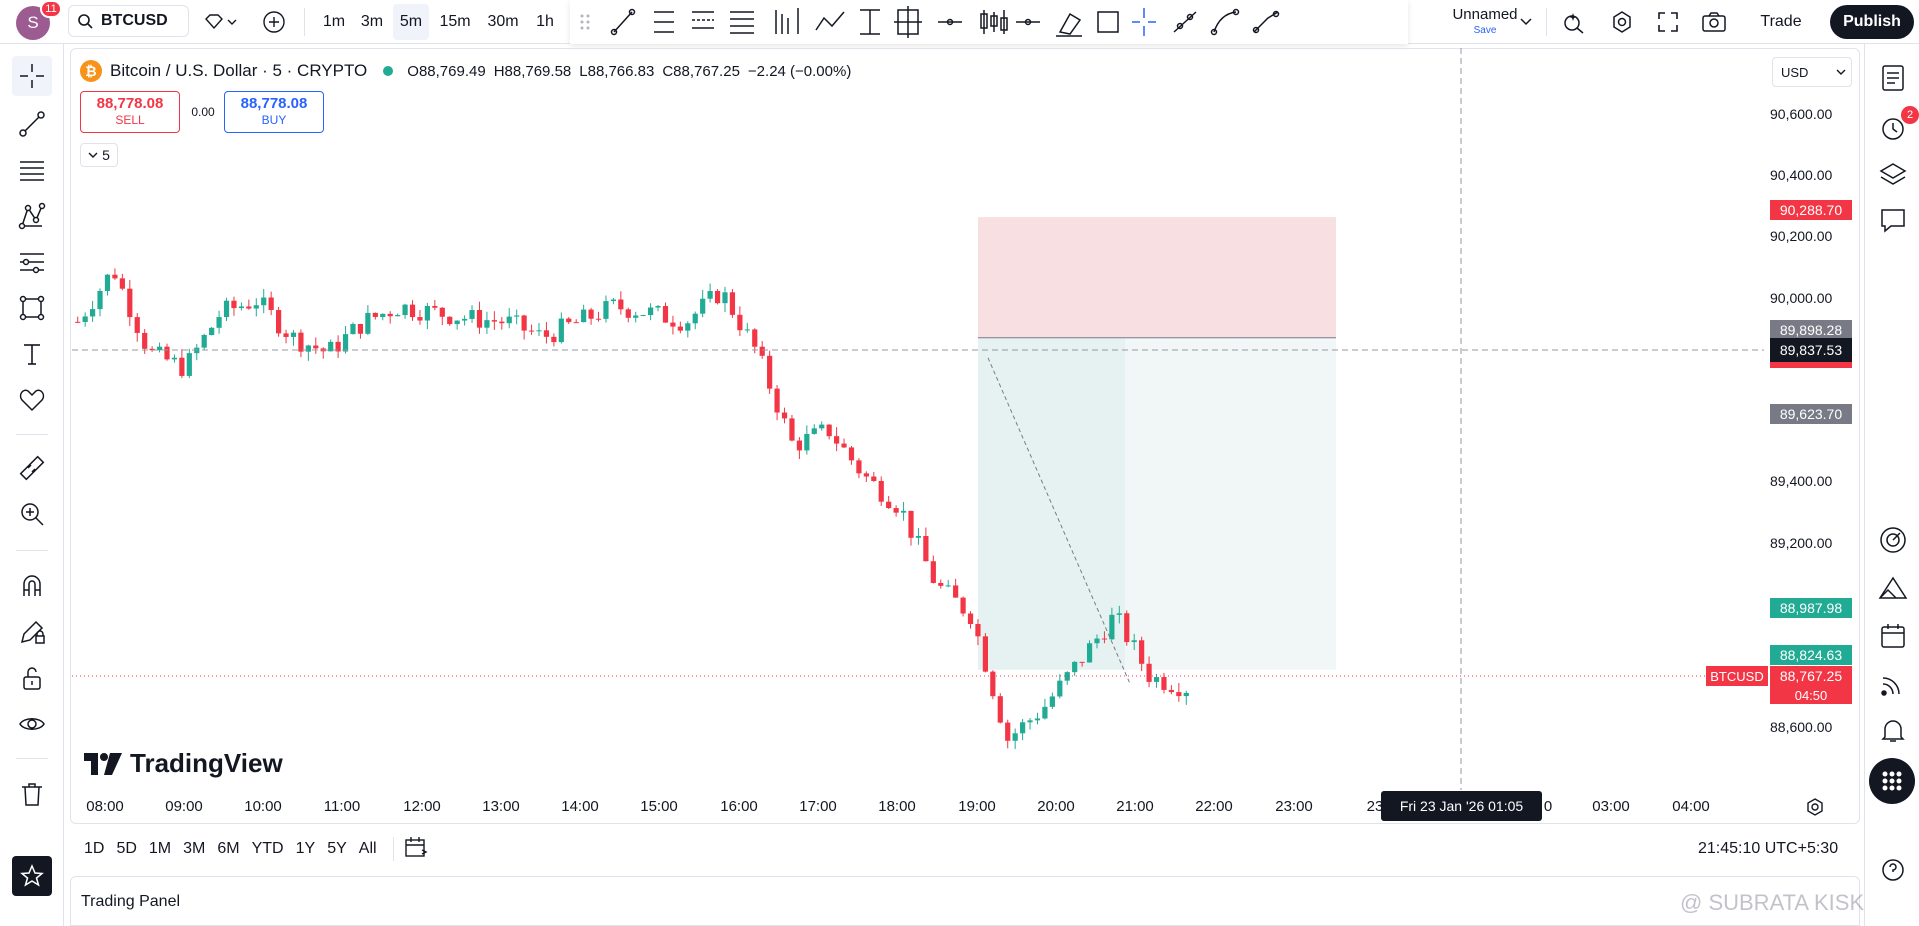 This screenshot has height=926, width=1919. Describe the element at coordinates (368, 849) in the screenshot. I see `range-all: All` at that location.